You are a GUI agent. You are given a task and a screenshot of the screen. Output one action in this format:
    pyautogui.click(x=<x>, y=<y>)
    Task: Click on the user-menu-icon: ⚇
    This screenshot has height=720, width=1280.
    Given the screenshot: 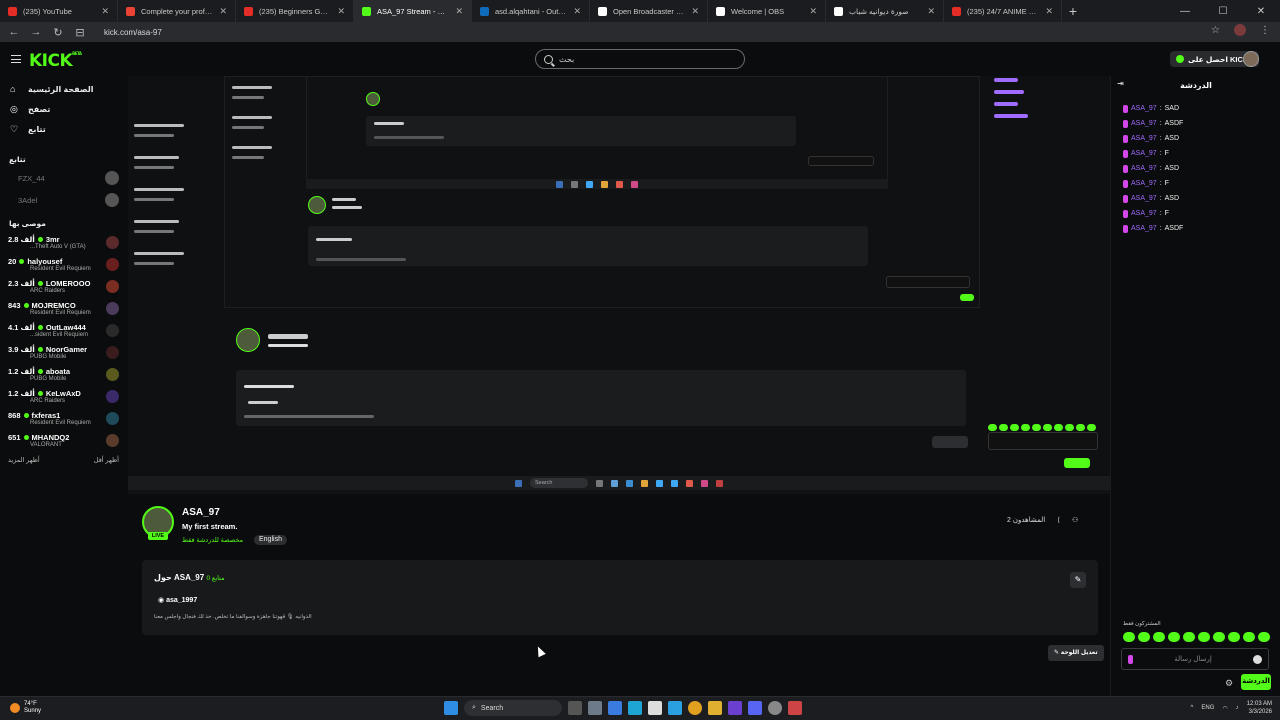 What is the action you would take?
    pyautogui.click(x=1075, y=520)
    